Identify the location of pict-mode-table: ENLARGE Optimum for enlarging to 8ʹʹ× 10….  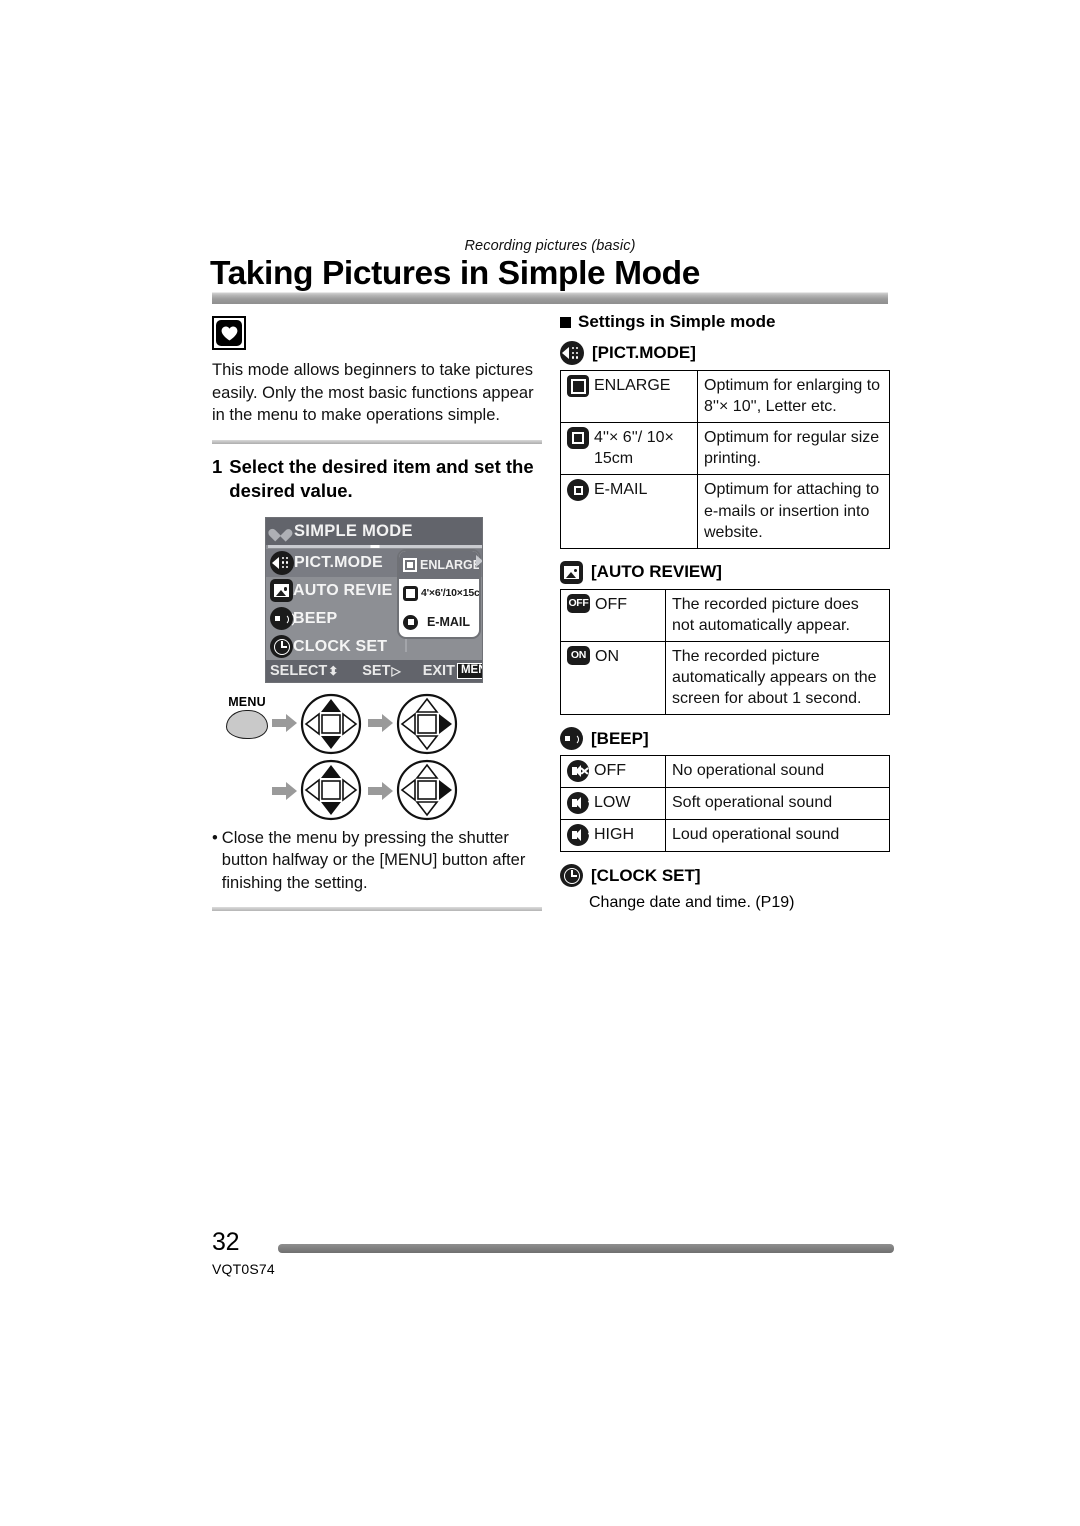
(725, 459).